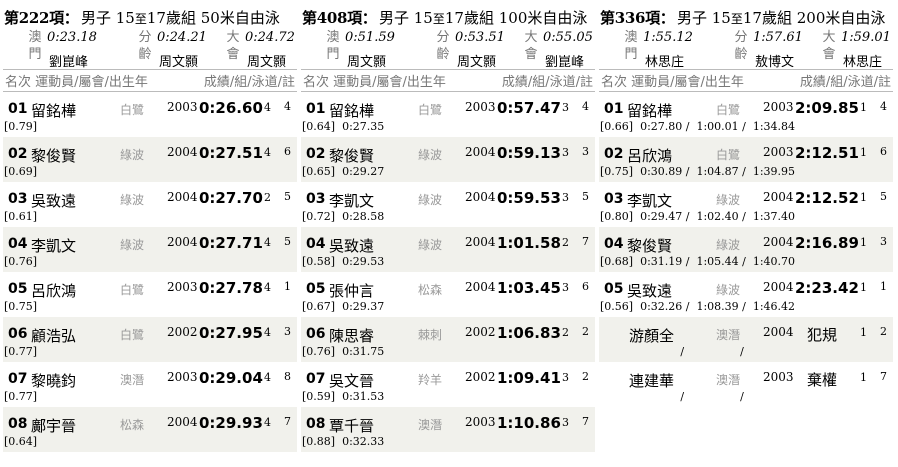 Image resolution: width=898 pixels, height=467 pixels. I want to click on record-time: 0:55.05, so click(568, 37).